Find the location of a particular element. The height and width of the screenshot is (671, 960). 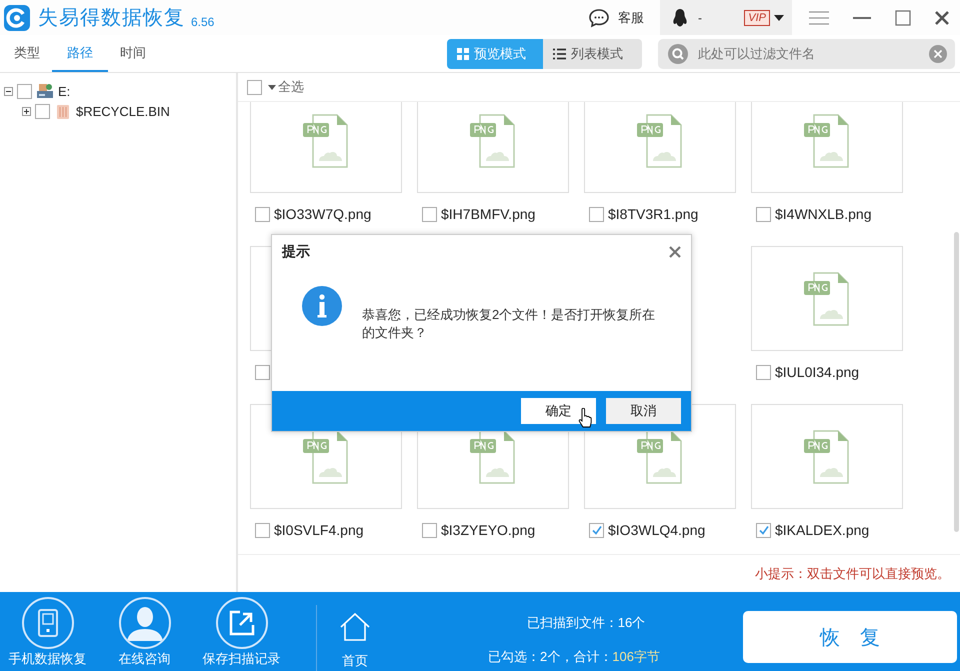

selected-count: 已勾选：2个，合计： is located at coordinates (550, 657).